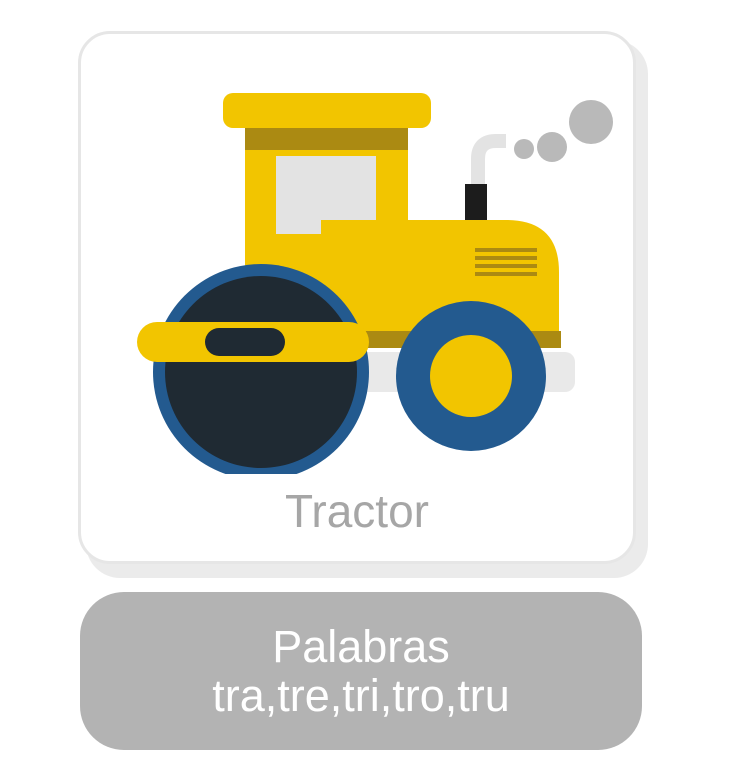 The height and width of the screenshot is (780, 732). What do you see at coordinates (326, 139) in the screenshot?
I see `roof-band` at bounding box center [326, 139].